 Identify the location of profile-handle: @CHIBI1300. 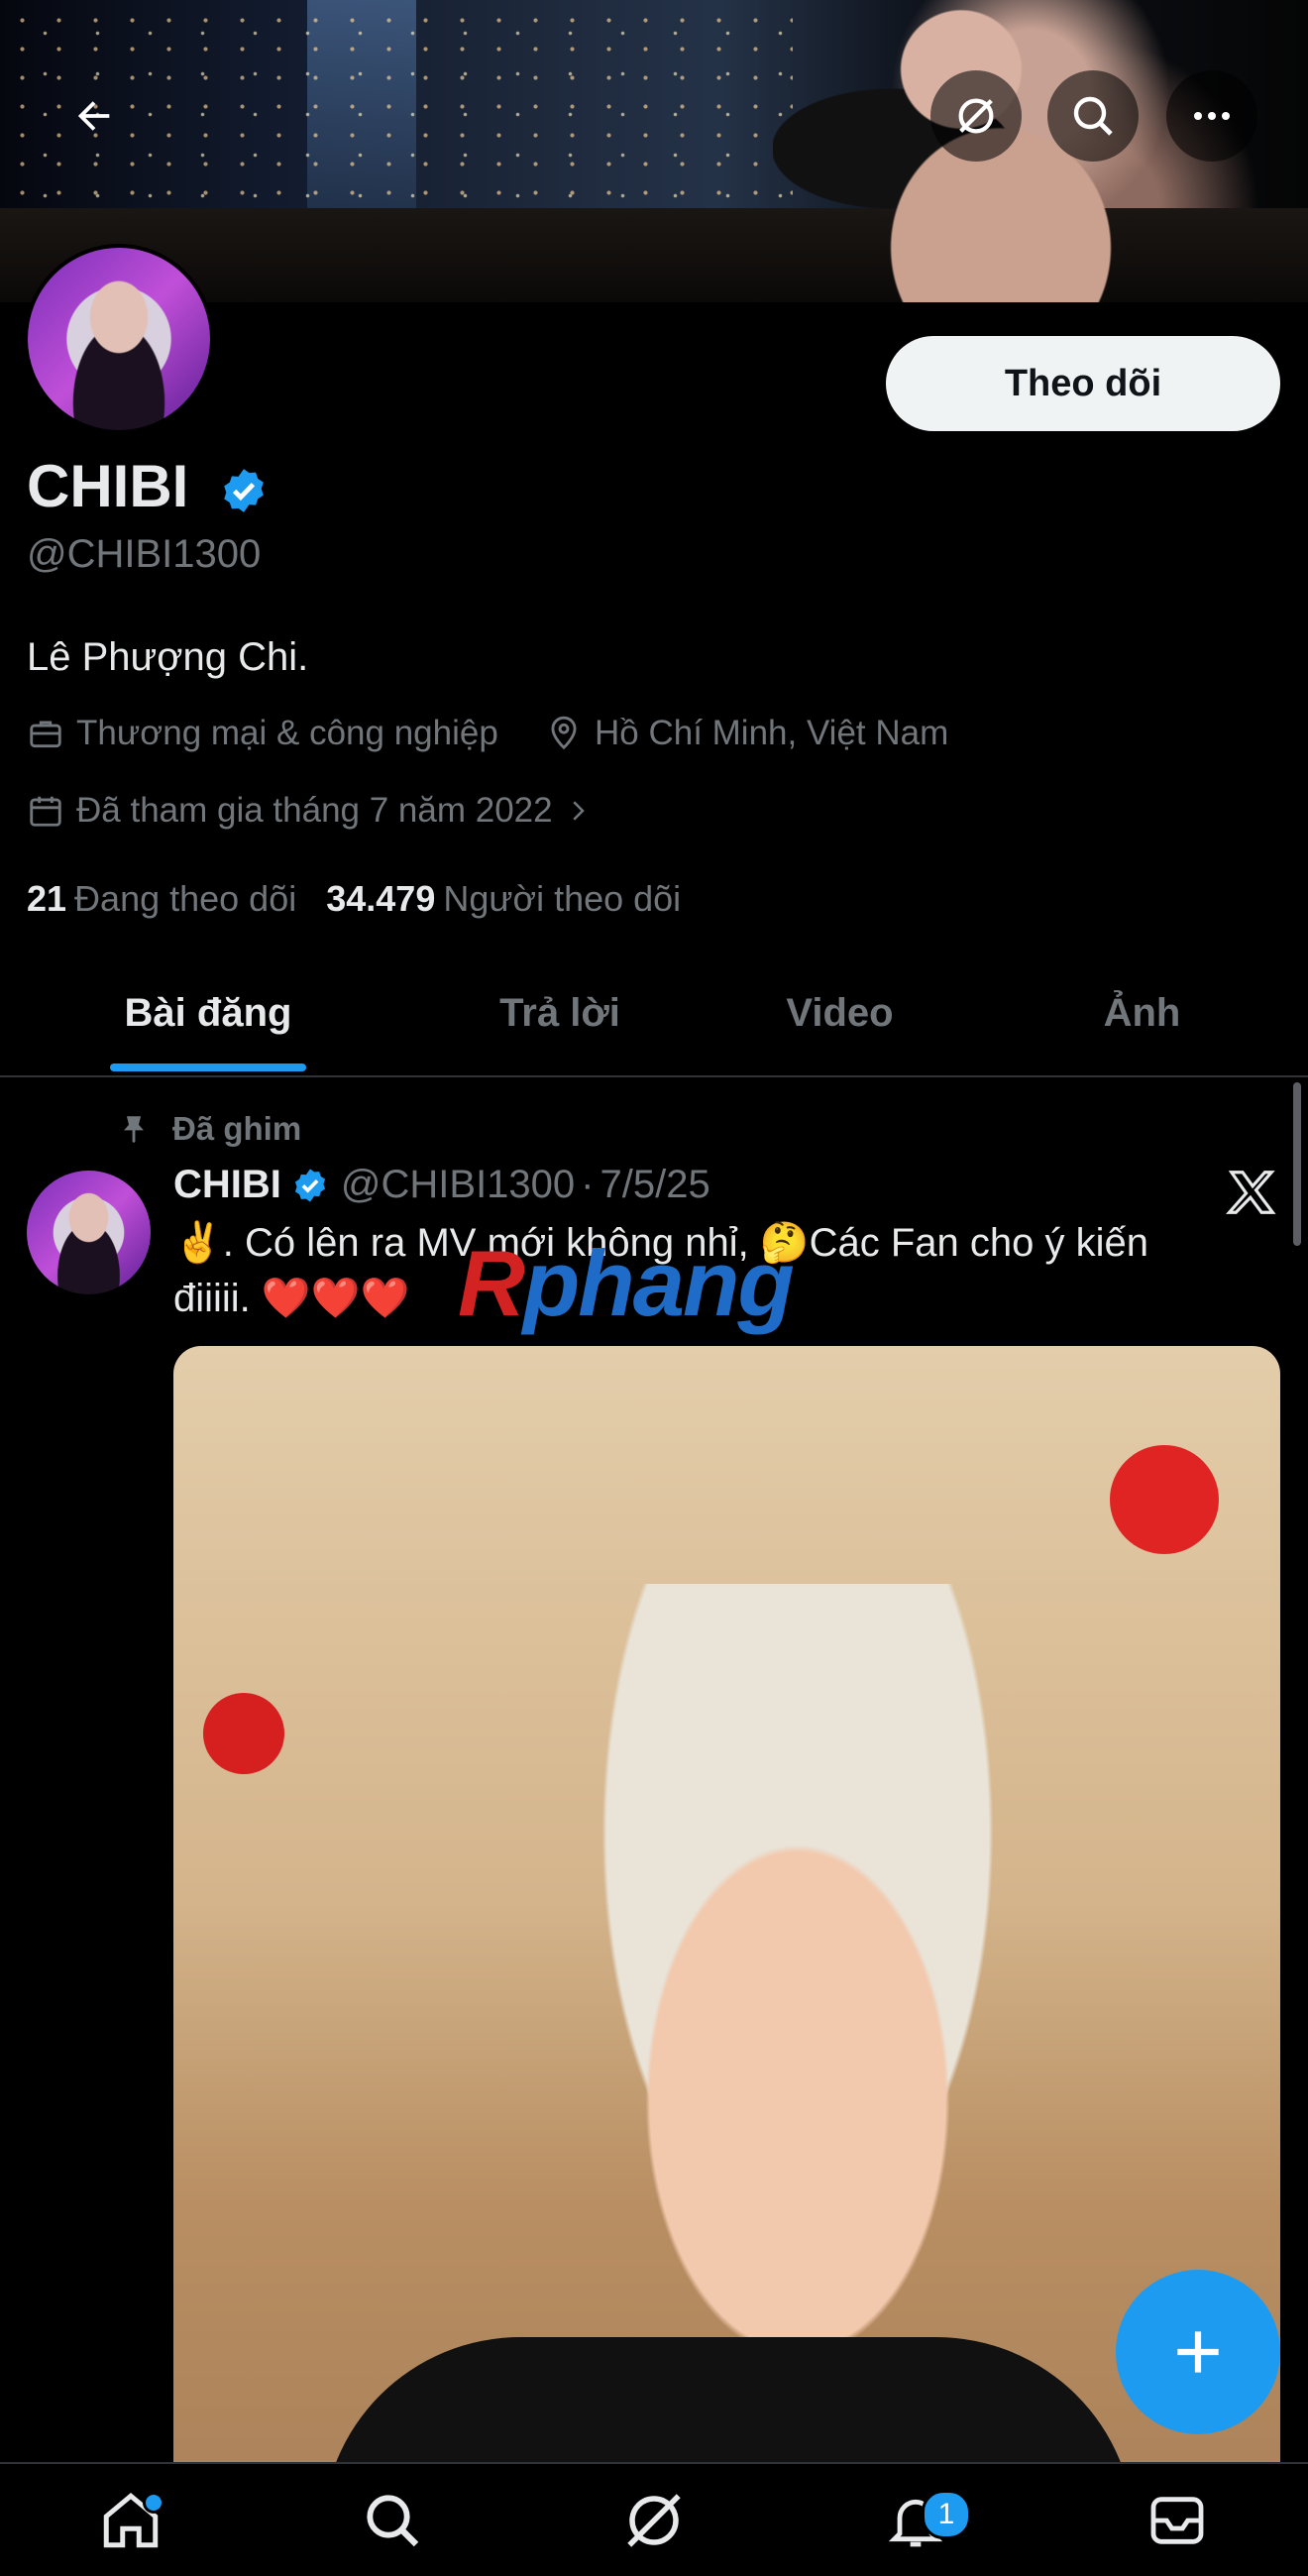
(144, 554).